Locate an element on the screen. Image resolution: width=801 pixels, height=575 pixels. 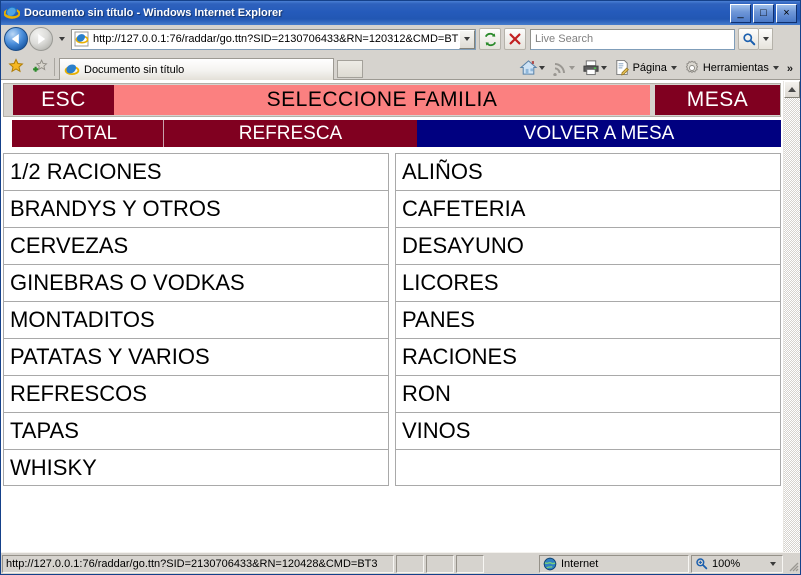
tools-menu-button: Herramientas is located at coordinates (733, 68).